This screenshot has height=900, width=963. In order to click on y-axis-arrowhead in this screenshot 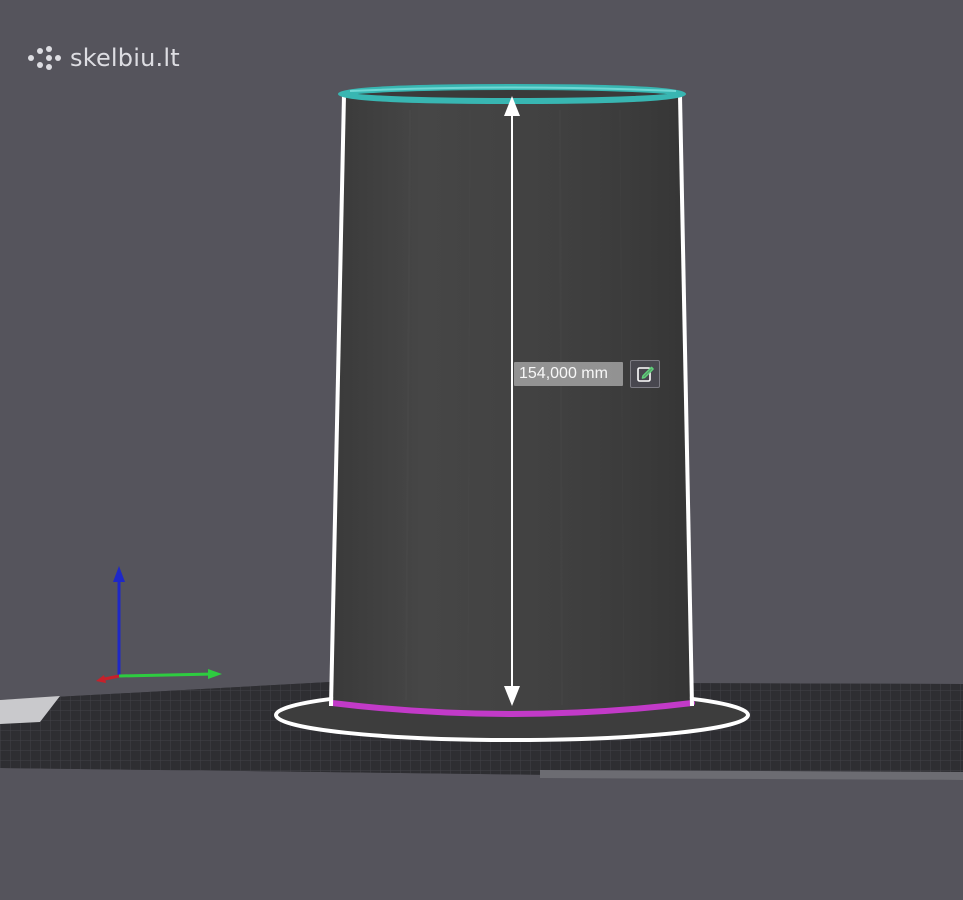, I will do `click(215, 674)`.